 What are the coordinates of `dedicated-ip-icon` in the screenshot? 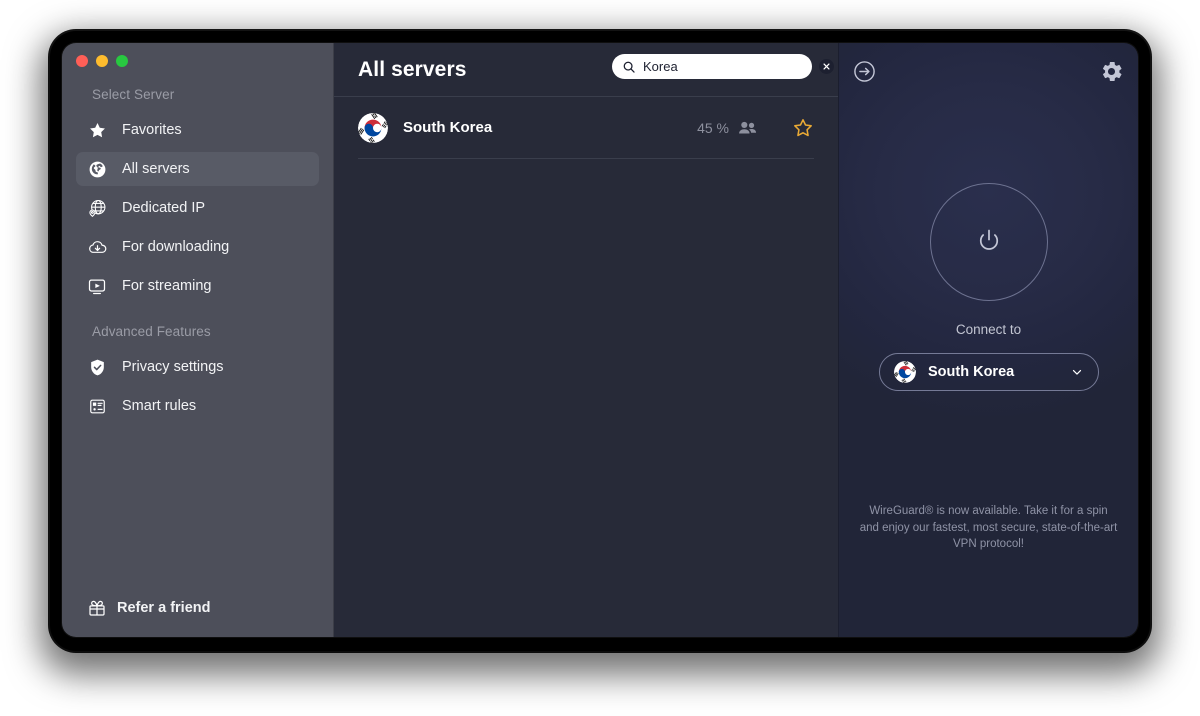 It's located at (97, 208).